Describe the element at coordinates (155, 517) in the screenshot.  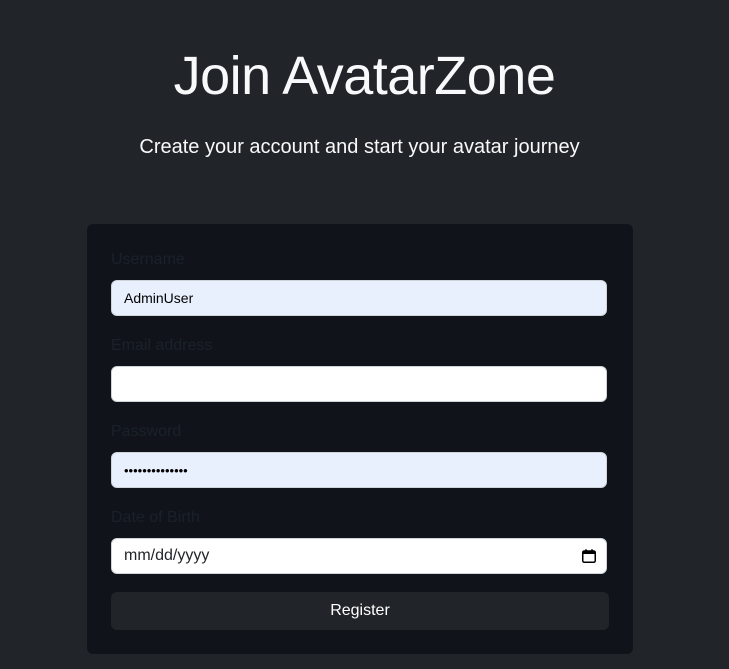
I see `dob-label: Date of Birth` at that location.